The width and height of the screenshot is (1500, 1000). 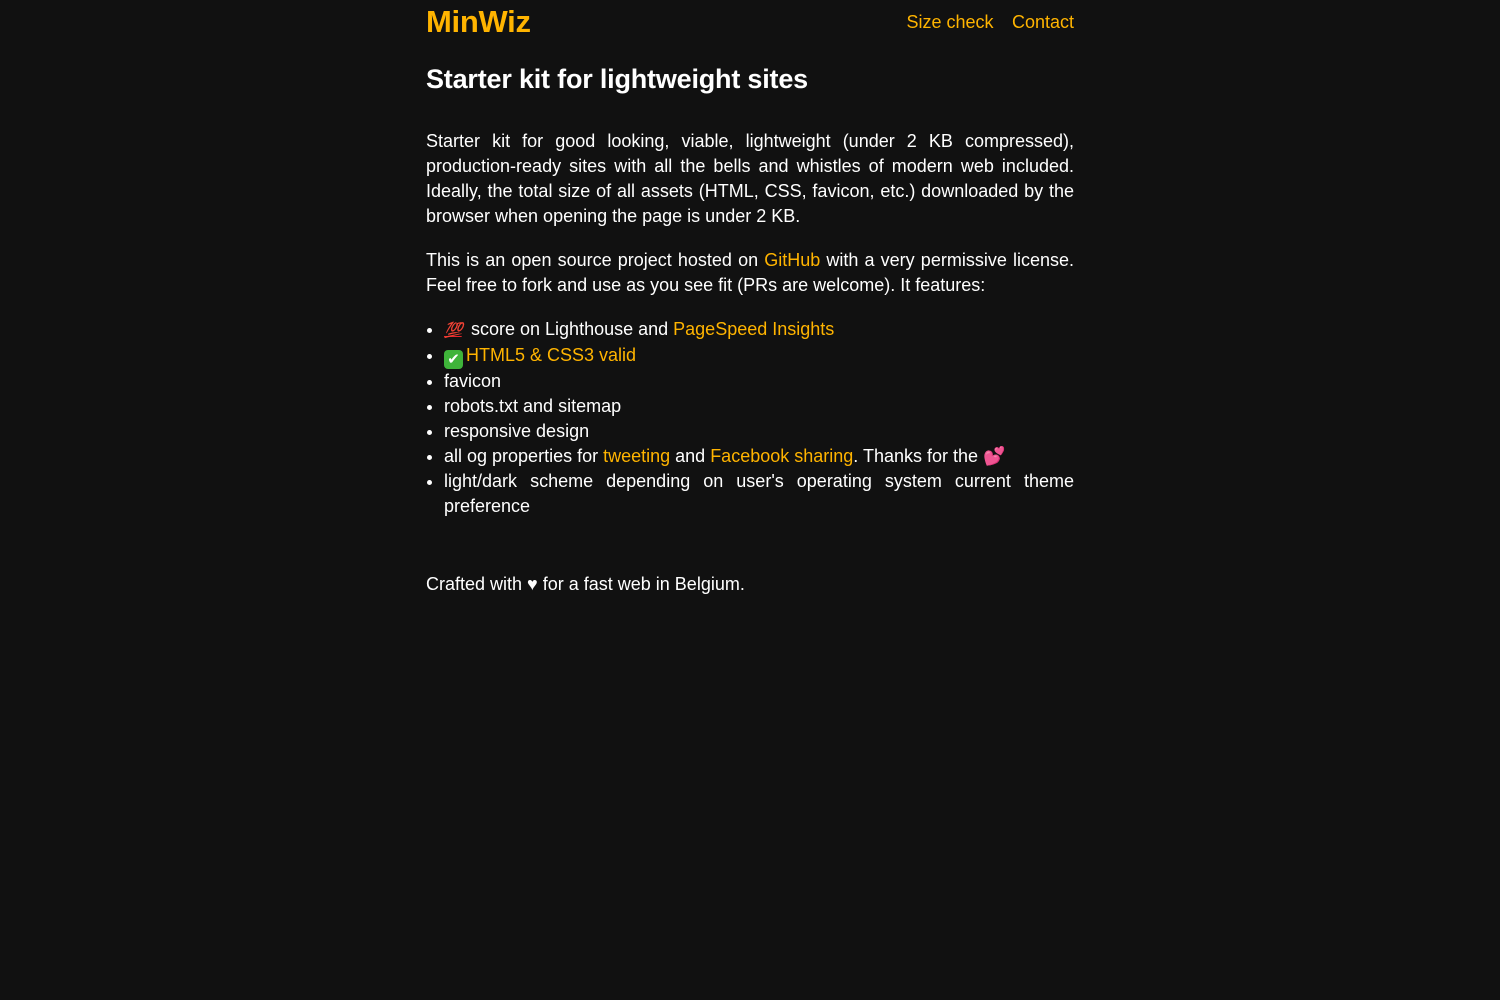 I want to click on tweeting-link: tweeting, so click(x=636, y=456).